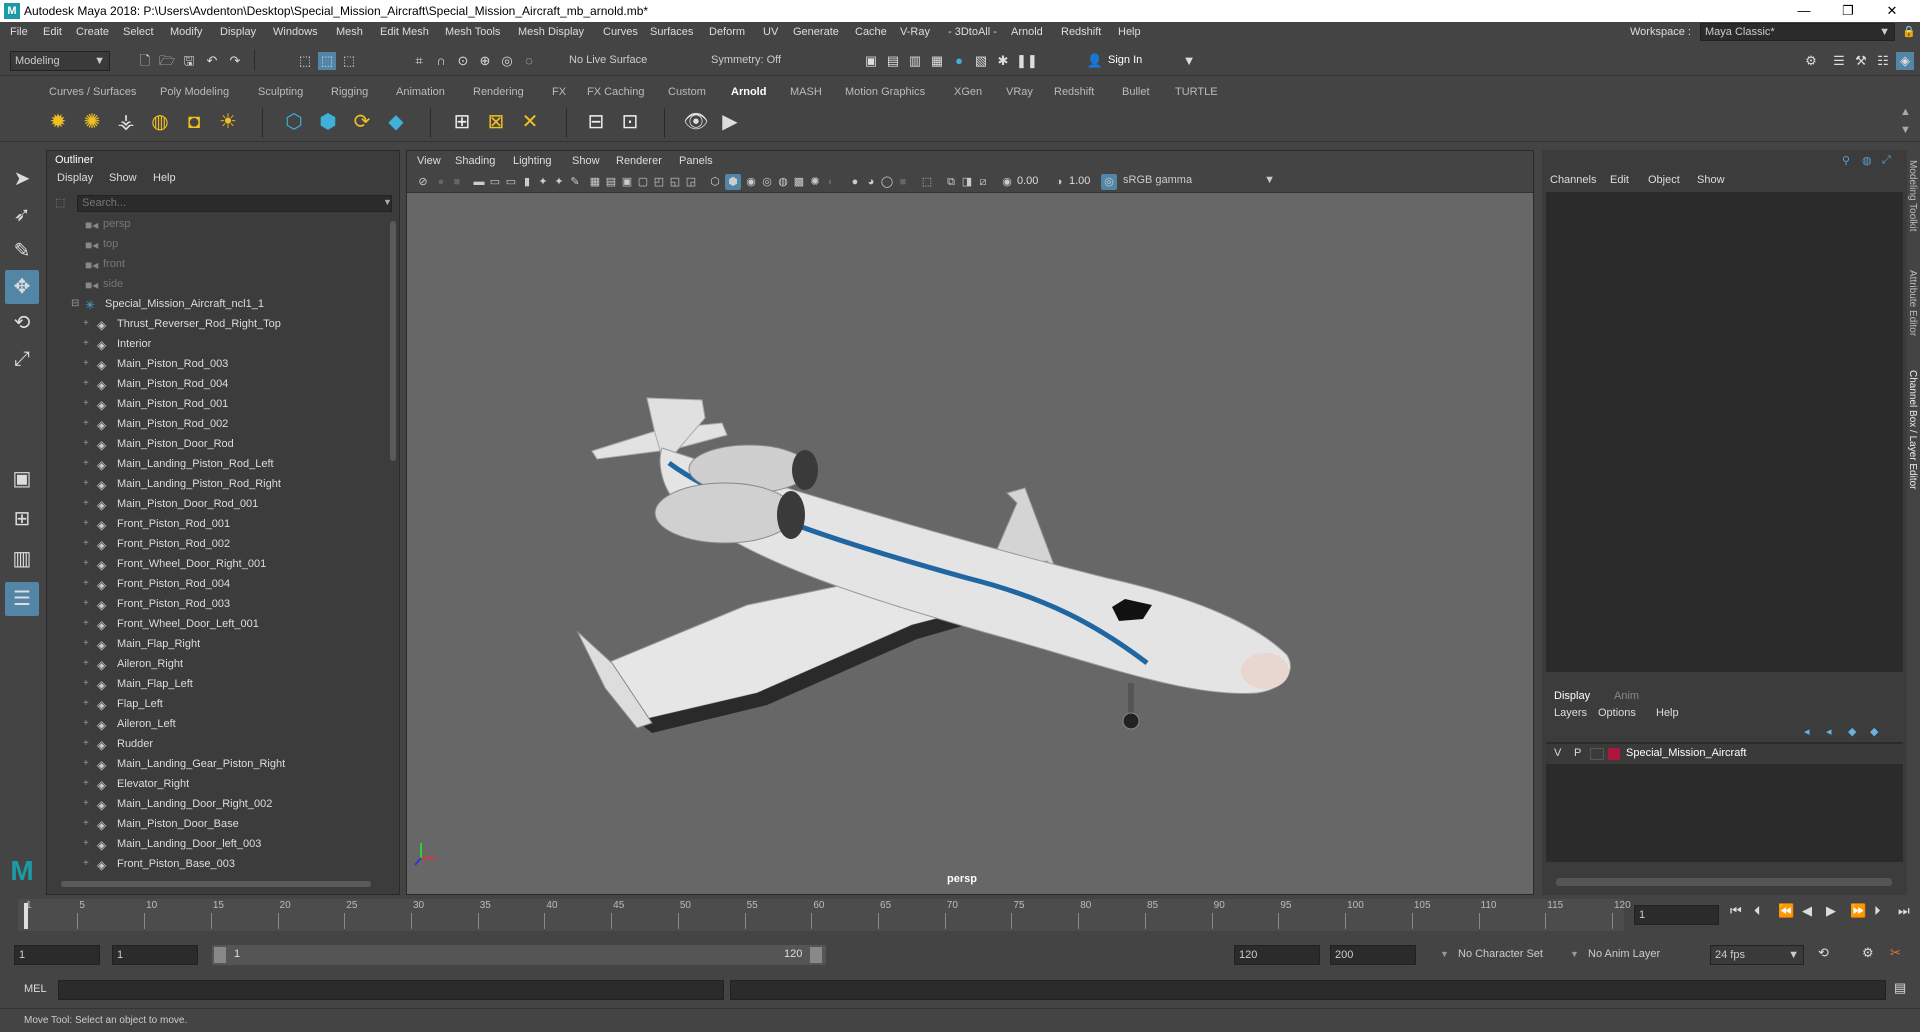 The width and height of the screenshot is (1920, 1032). Describe the element at coordinates (614, 61) in the screenshot. I see `live-surface-field: No Live Surface` at that location.